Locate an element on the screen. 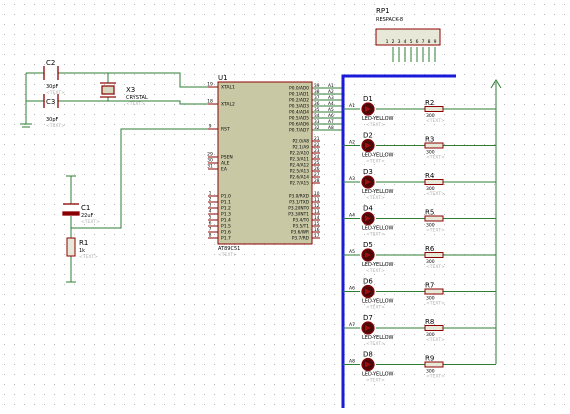  resistor-ref: R6 is located at coordinates (430, 249).